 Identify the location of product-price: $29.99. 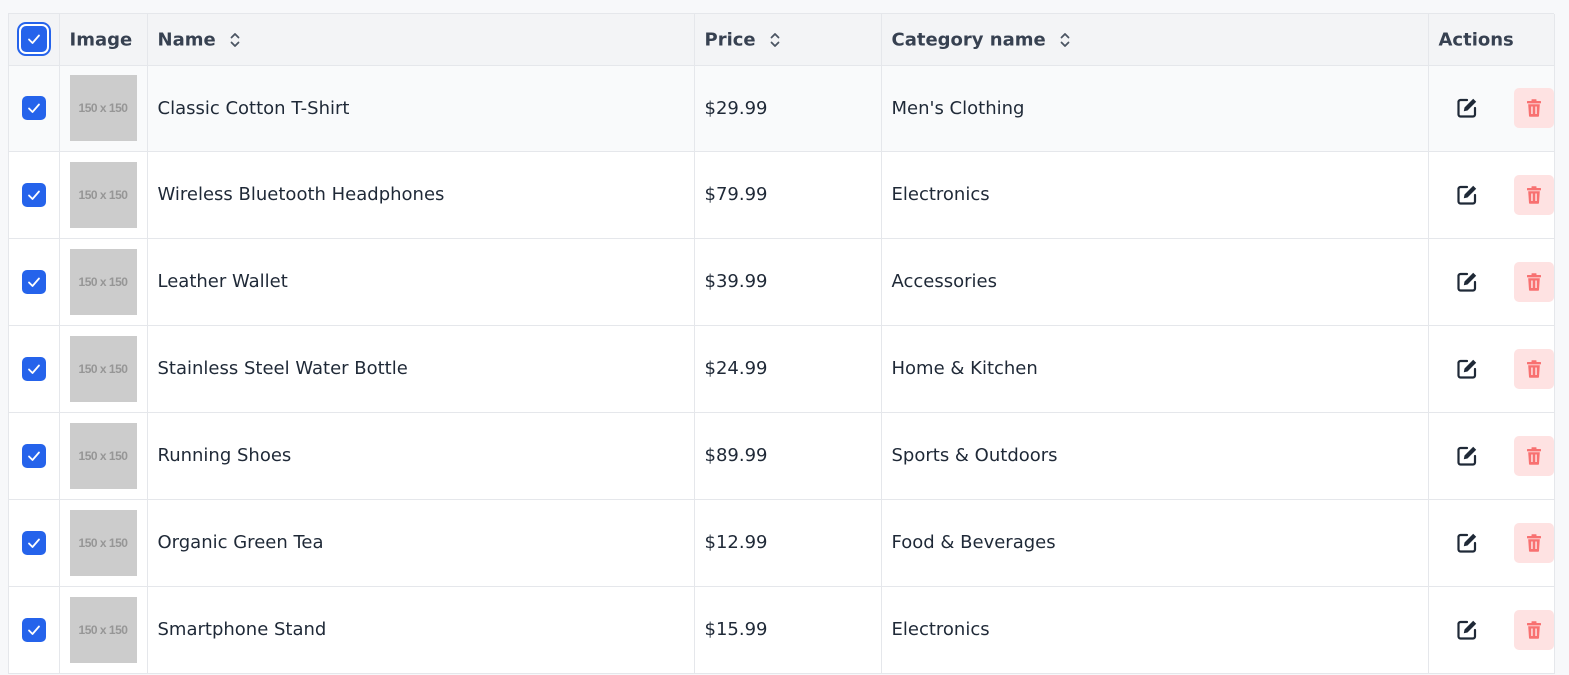
(788, 108).